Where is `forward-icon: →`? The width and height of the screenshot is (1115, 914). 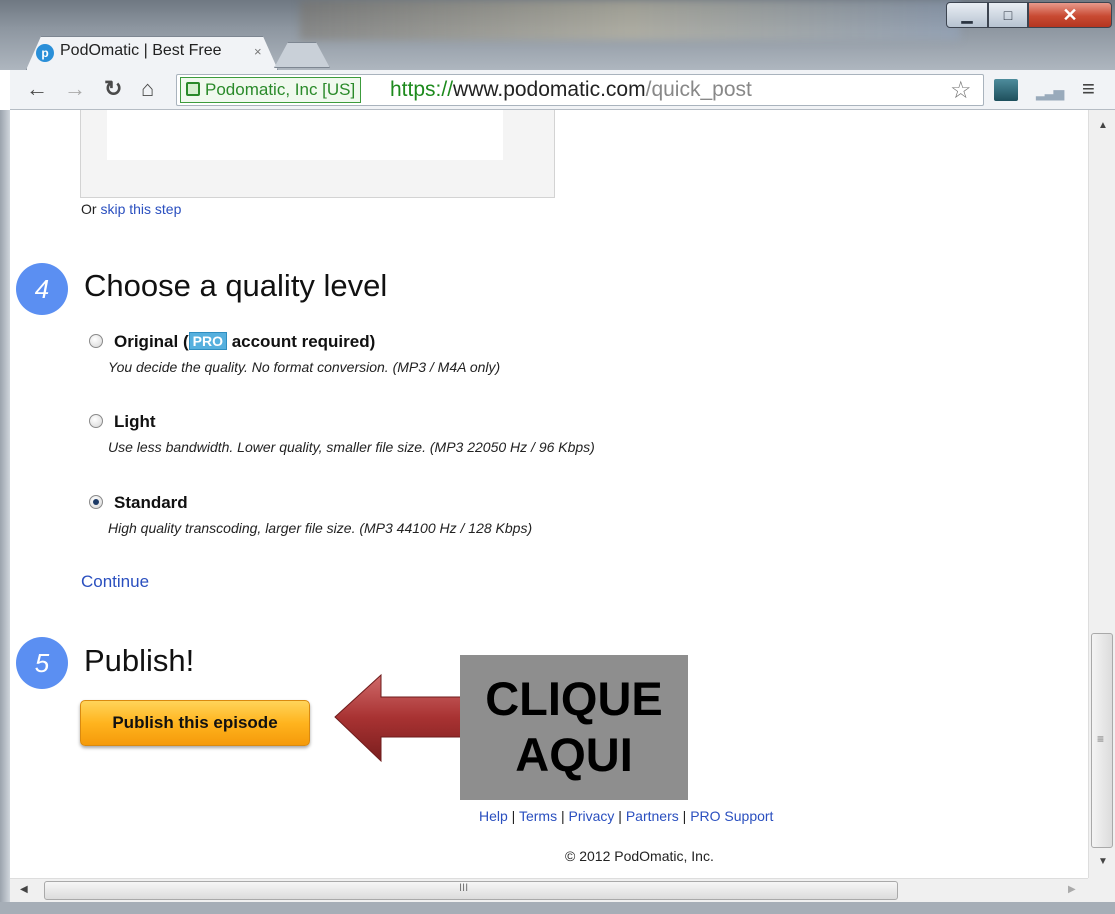
forward-icon: → is located at coordinates (75, 89).